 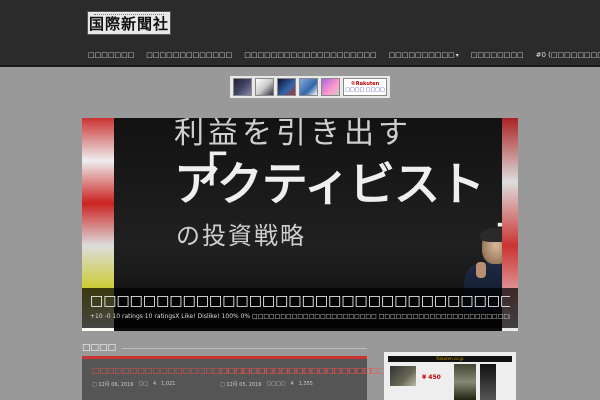 What do you see at coordinates (241, 236) in the screenshot?
I see `book-title-sub: の投資戦略` at bounding box center [241, 236].